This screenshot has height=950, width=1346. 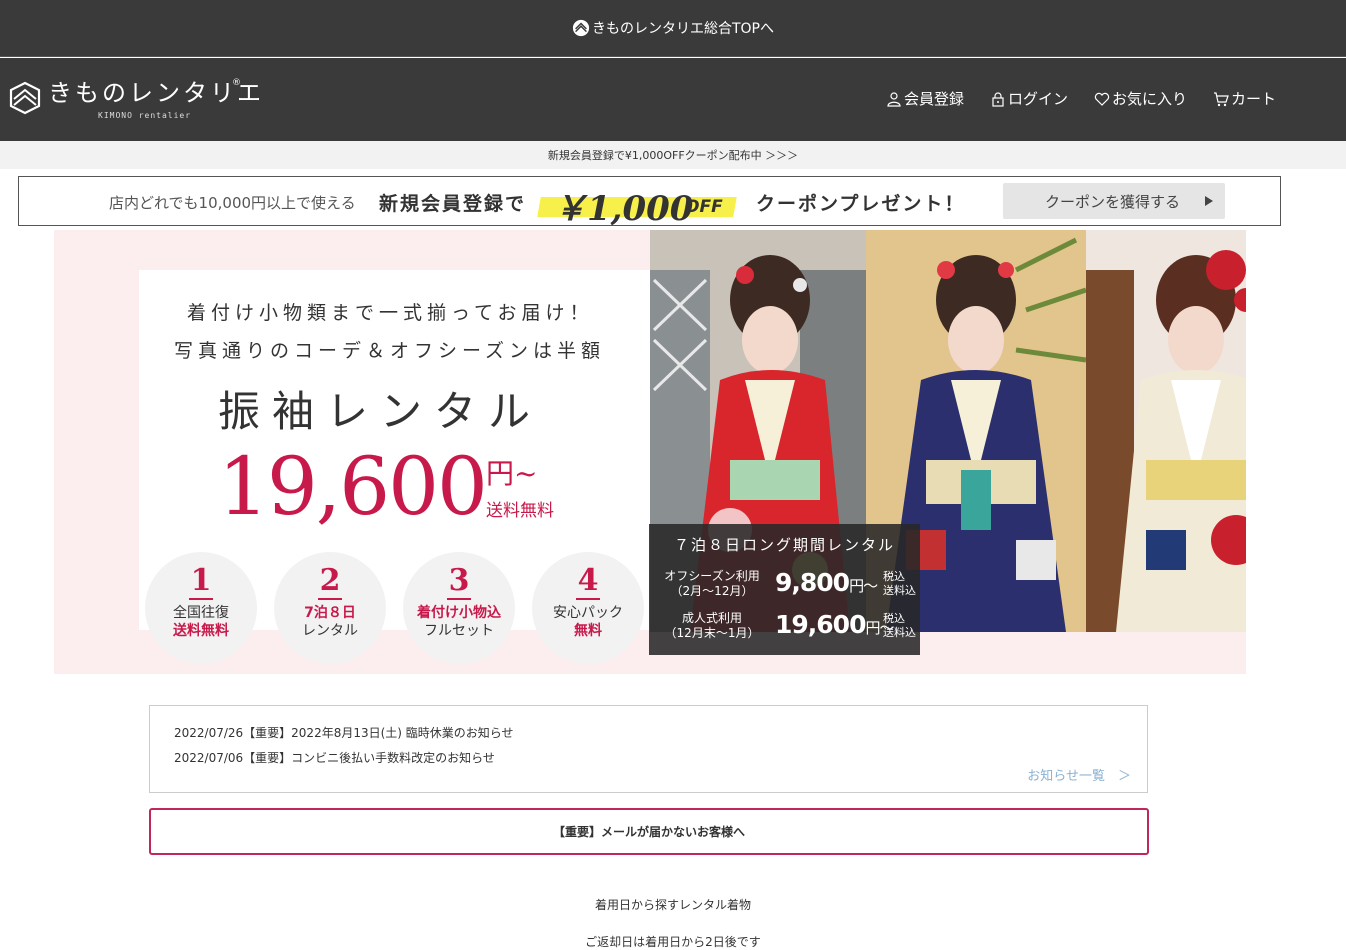 I want to click on get-coupon-button-label: クーポンを獲得する, so click(x=1113, y=201).